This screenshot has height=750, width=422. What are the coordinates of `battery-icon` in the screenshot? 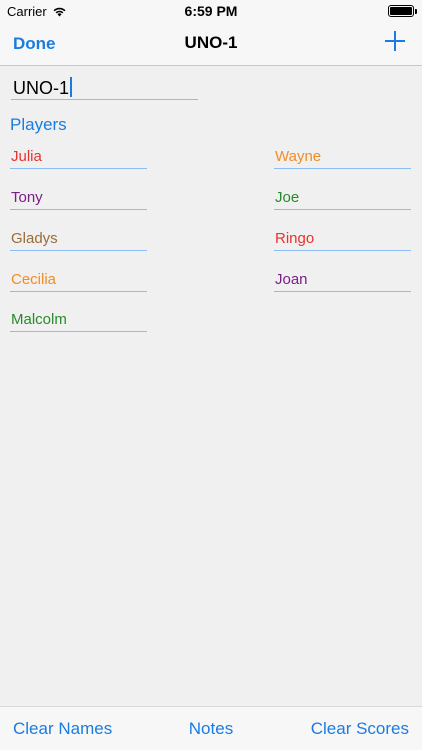 It's located at (402, 11).